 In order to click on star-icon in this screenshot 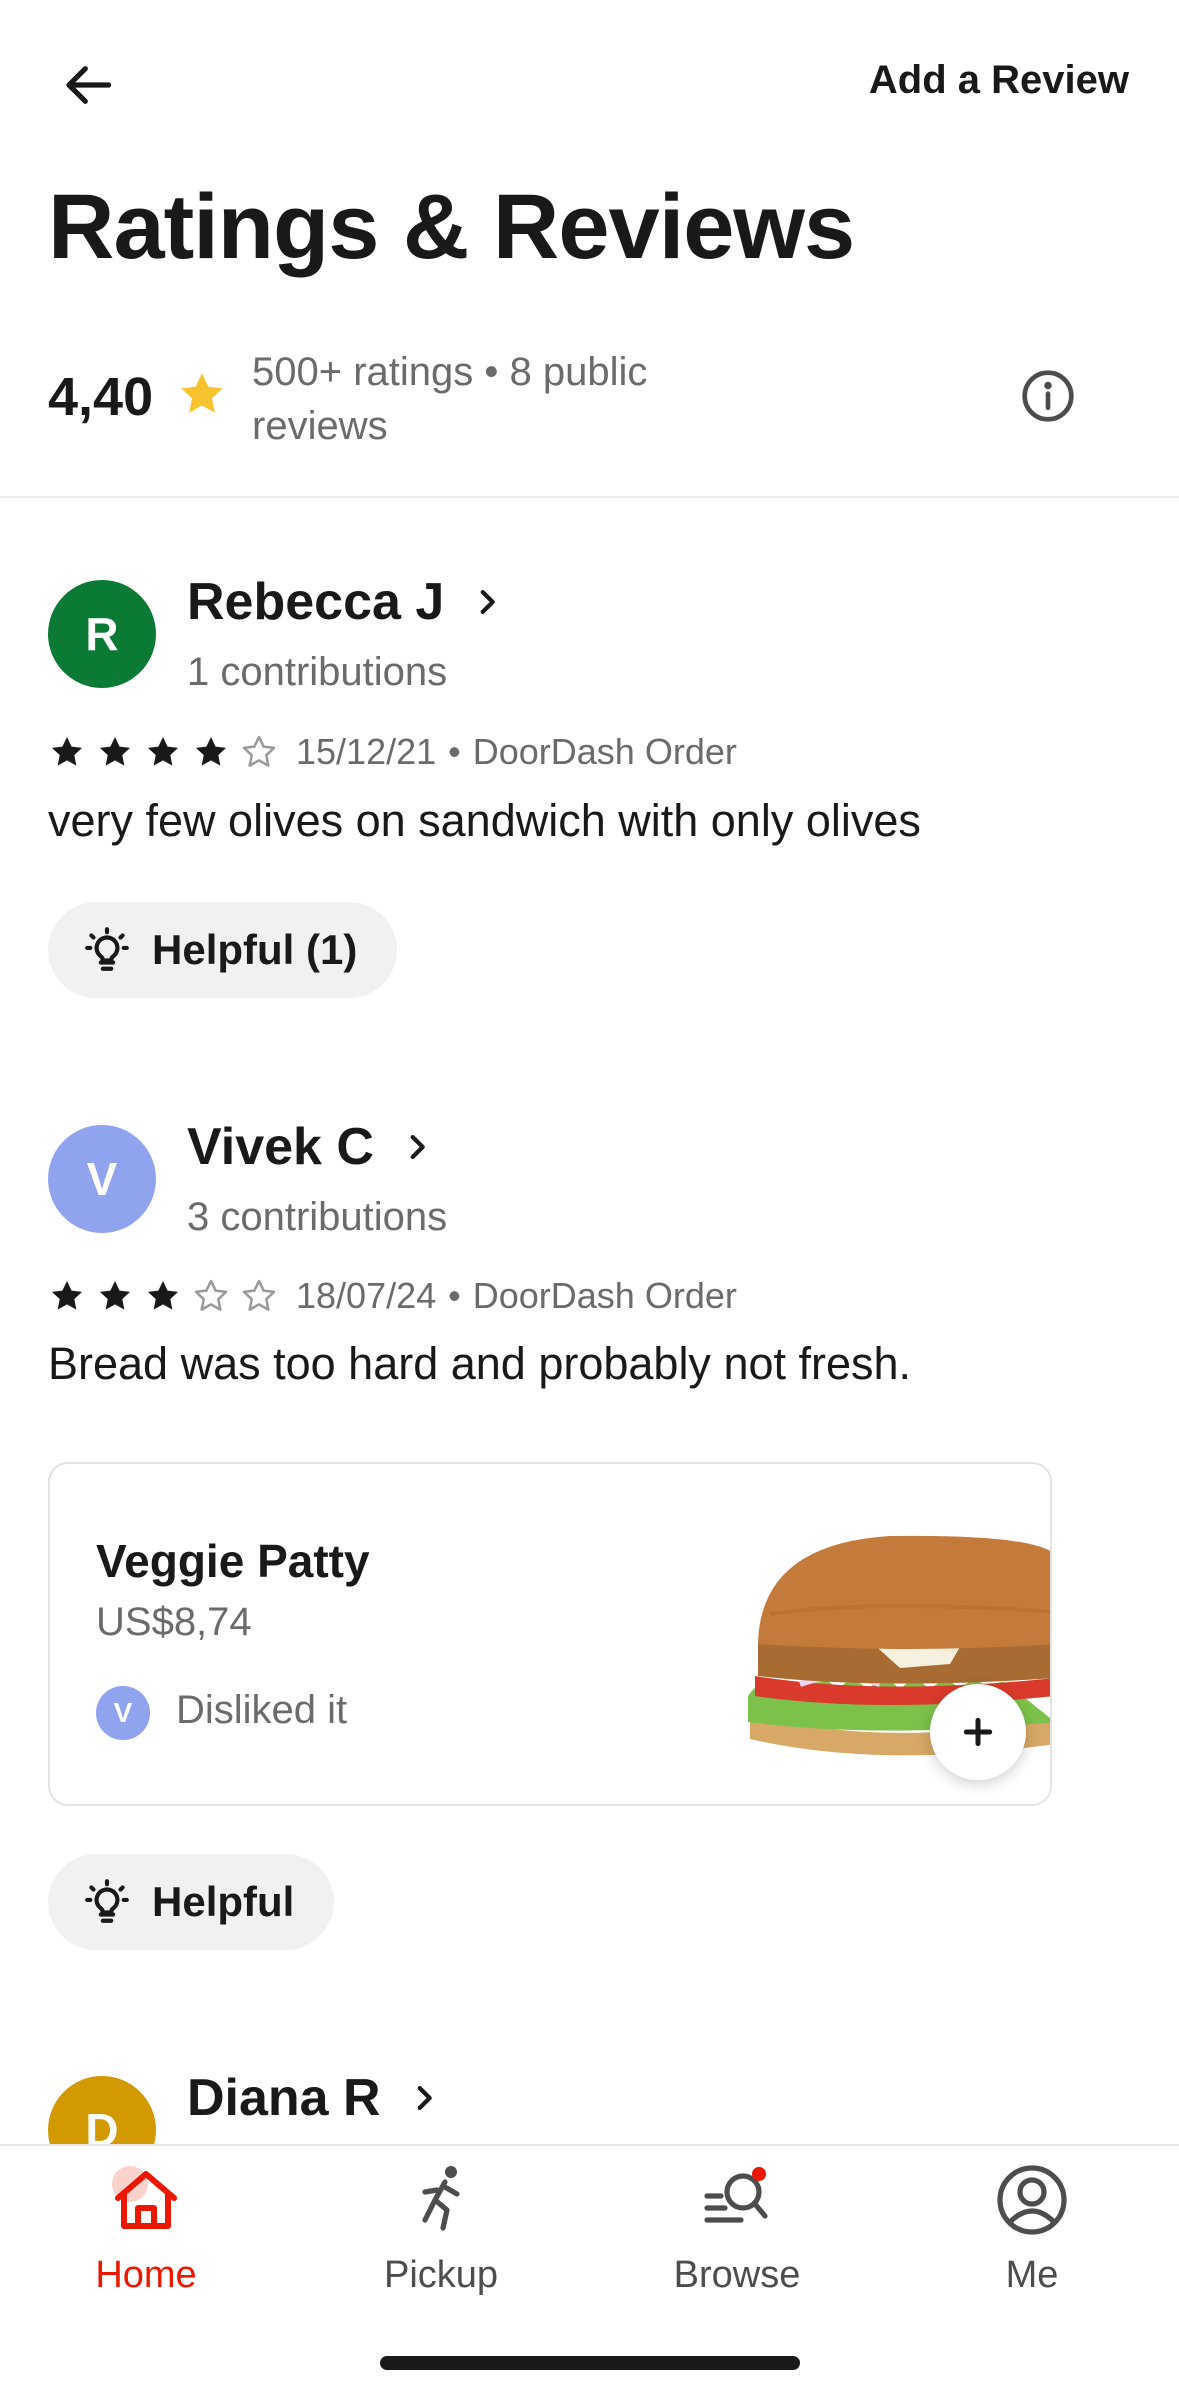, I will do `click(202, 393)`.